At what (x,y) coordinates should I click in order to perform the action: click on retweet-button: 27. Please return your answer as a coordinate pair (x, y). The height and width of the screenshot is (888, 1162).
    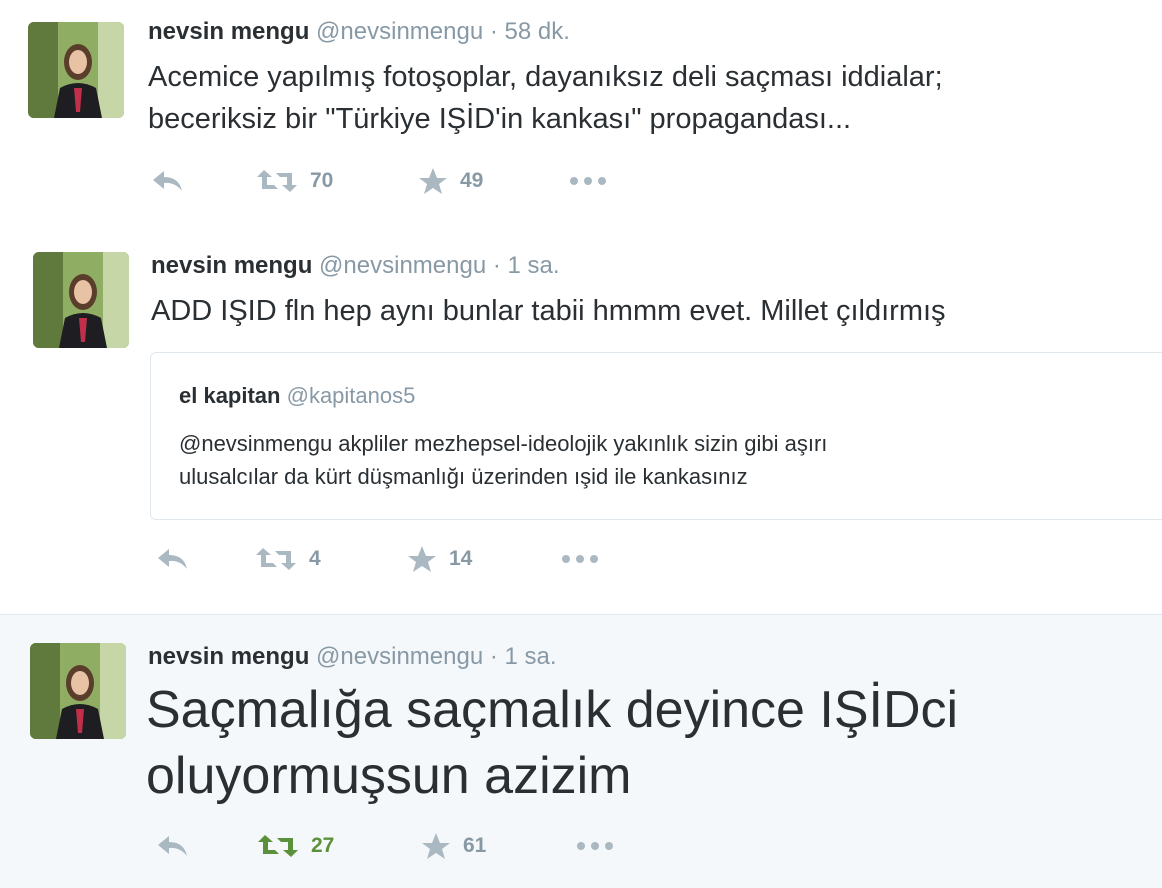
    Looking at the image, I should click on (295, 846).